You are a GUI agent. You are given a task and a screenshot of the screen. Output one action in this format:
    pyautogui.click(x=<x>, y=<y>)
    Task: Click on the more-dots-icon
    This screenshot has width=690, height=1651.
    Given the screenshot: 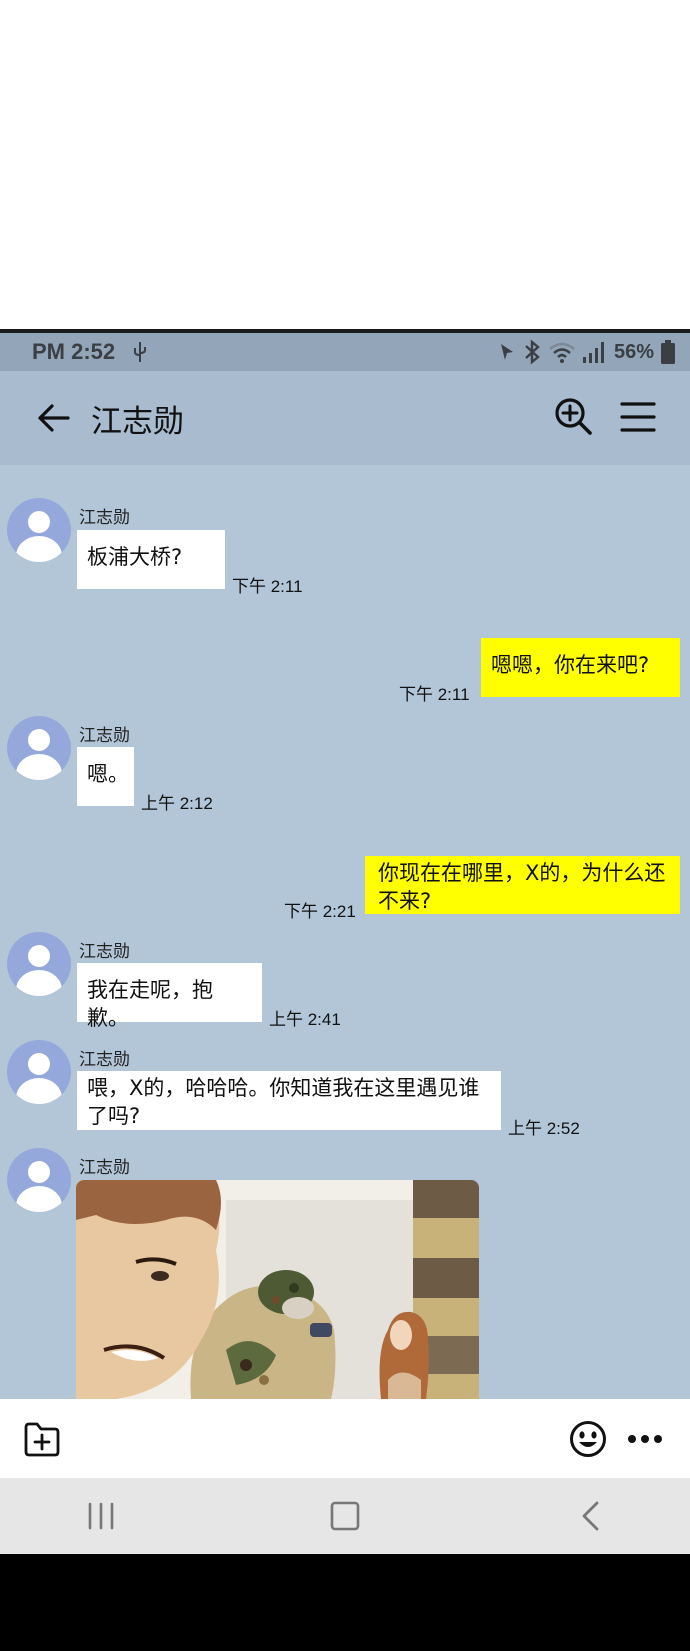 What is the action you would take?
    pyautogui.click(x=645, y=1439)
    